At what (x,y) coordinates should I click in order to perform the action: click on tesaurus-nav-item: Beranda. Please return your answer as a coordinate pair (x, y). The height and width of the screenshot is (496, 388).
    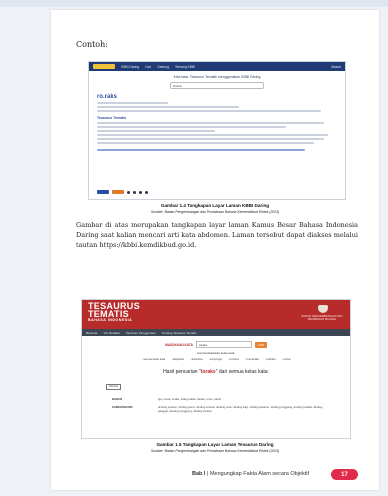
    Looking at the image, I should click on (92, 332).